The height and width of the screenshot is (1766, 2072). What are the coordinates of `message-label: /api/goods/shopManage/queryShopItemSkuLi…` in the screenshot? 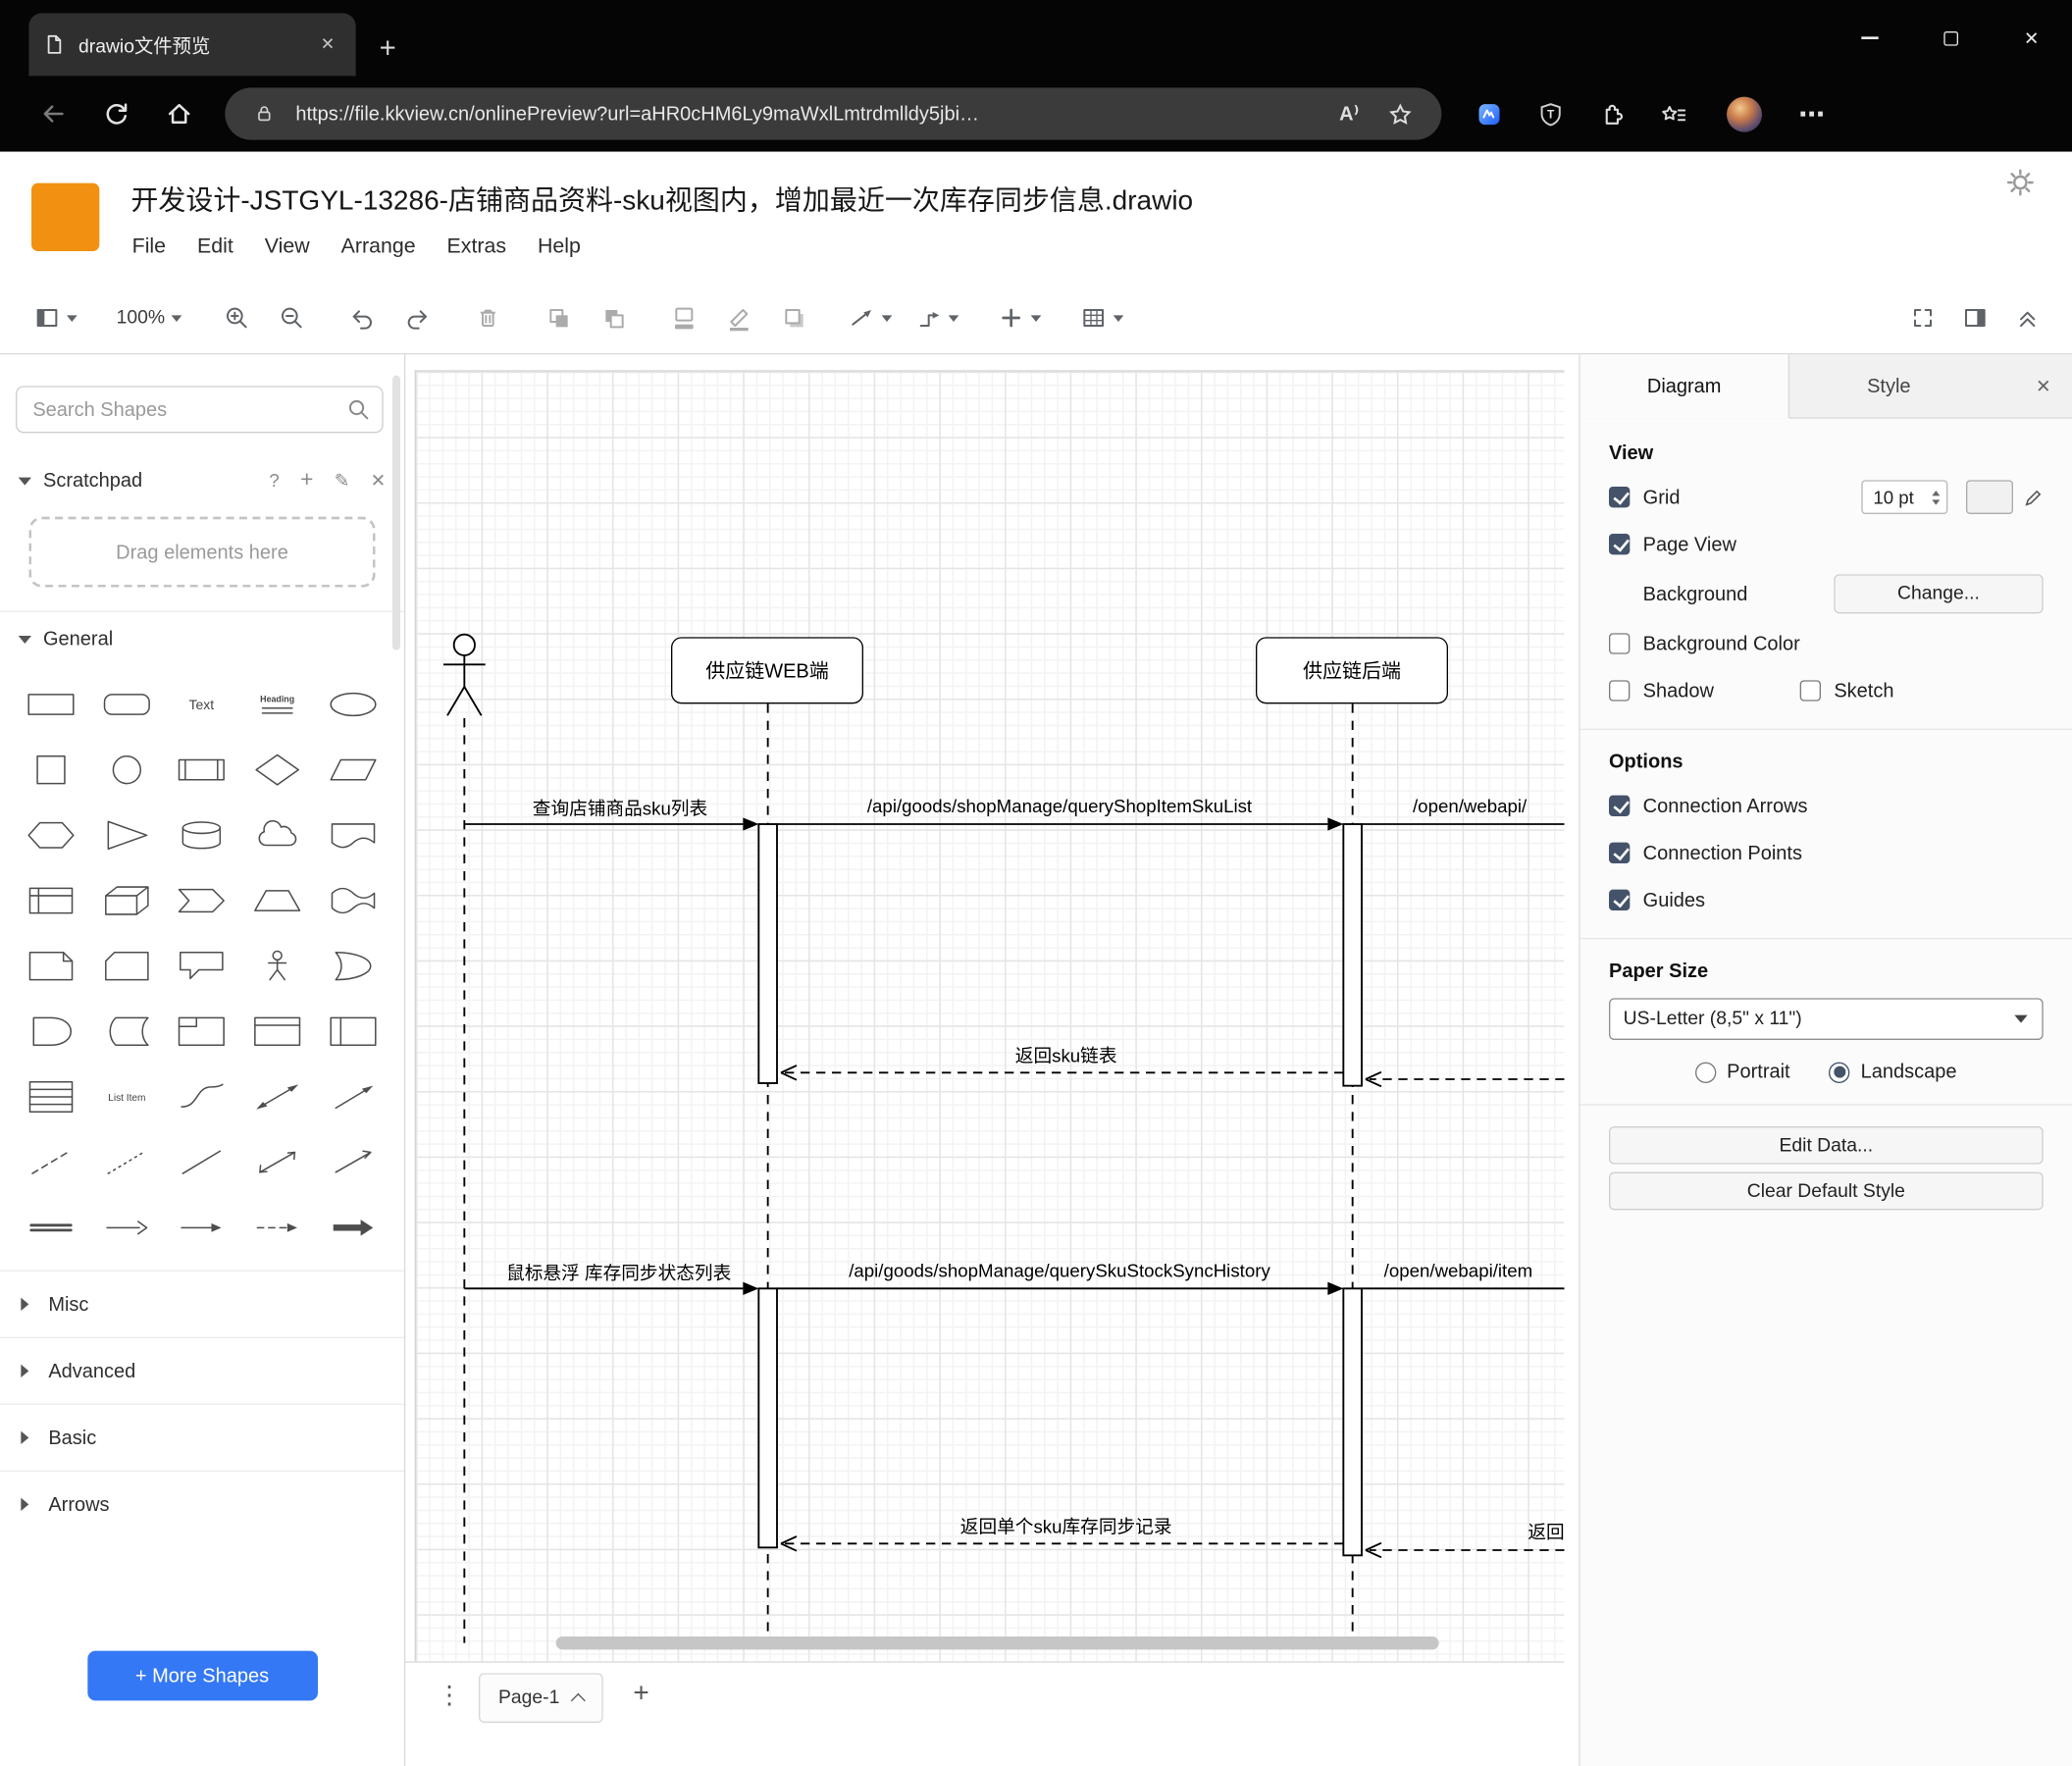 It's located at (1059, 806).